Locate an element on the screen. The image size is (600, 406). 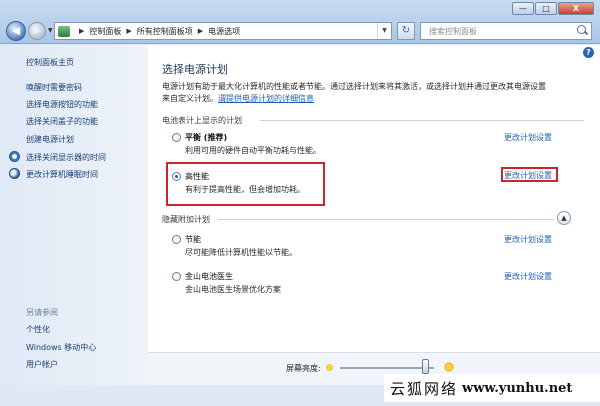
forward-button: ▶ is located at coordinates (37, 31).